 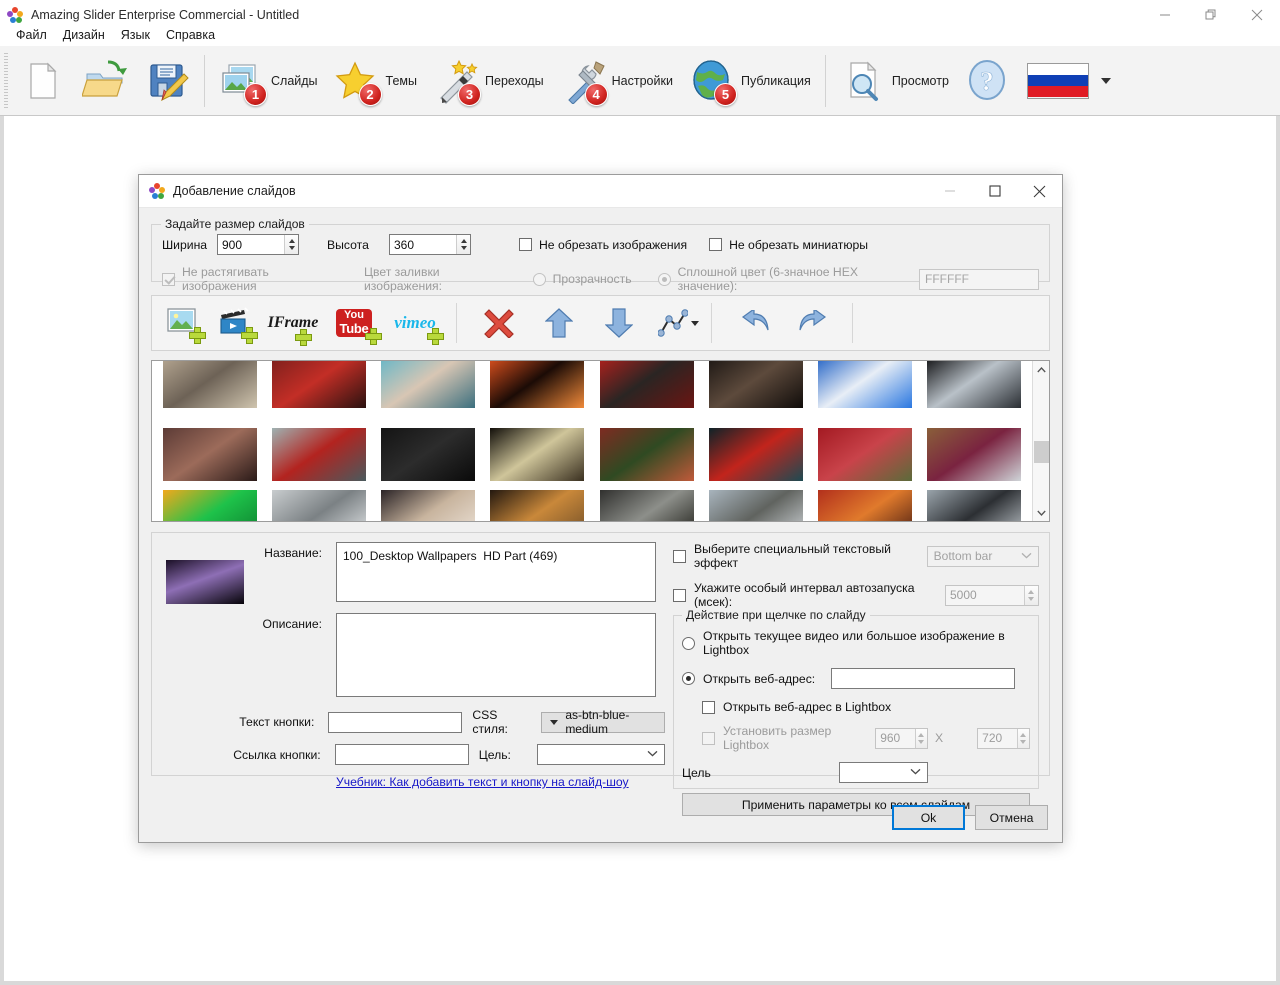 I want to click on move-down-button, so click(x=619, y=323).